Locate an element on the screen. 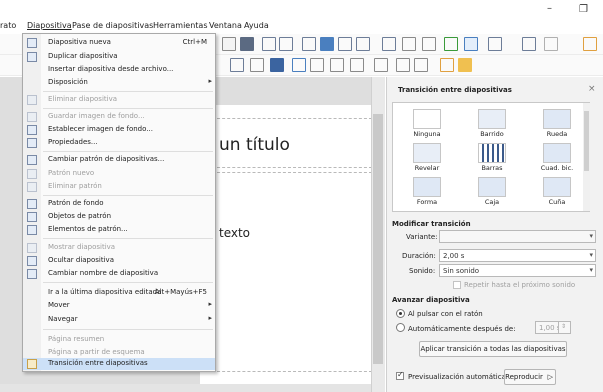 This screenshot has height=392, width=603. content-placeholder-text: texto is located at coordinates (235, 233).